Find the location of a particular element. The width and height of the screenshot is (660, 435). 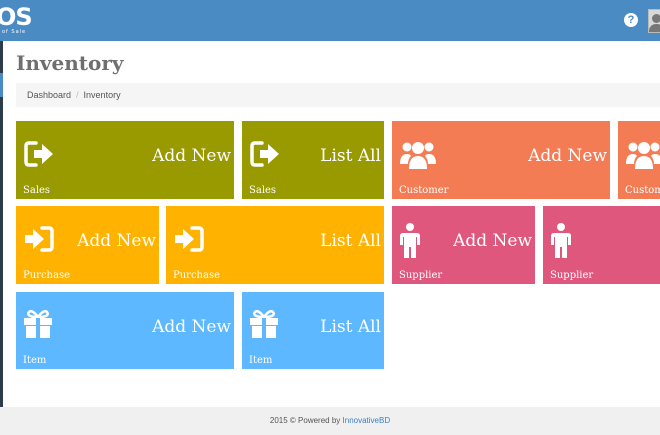

tile-customer-add-new: Add New Customer is located at coordinates (501, 160).